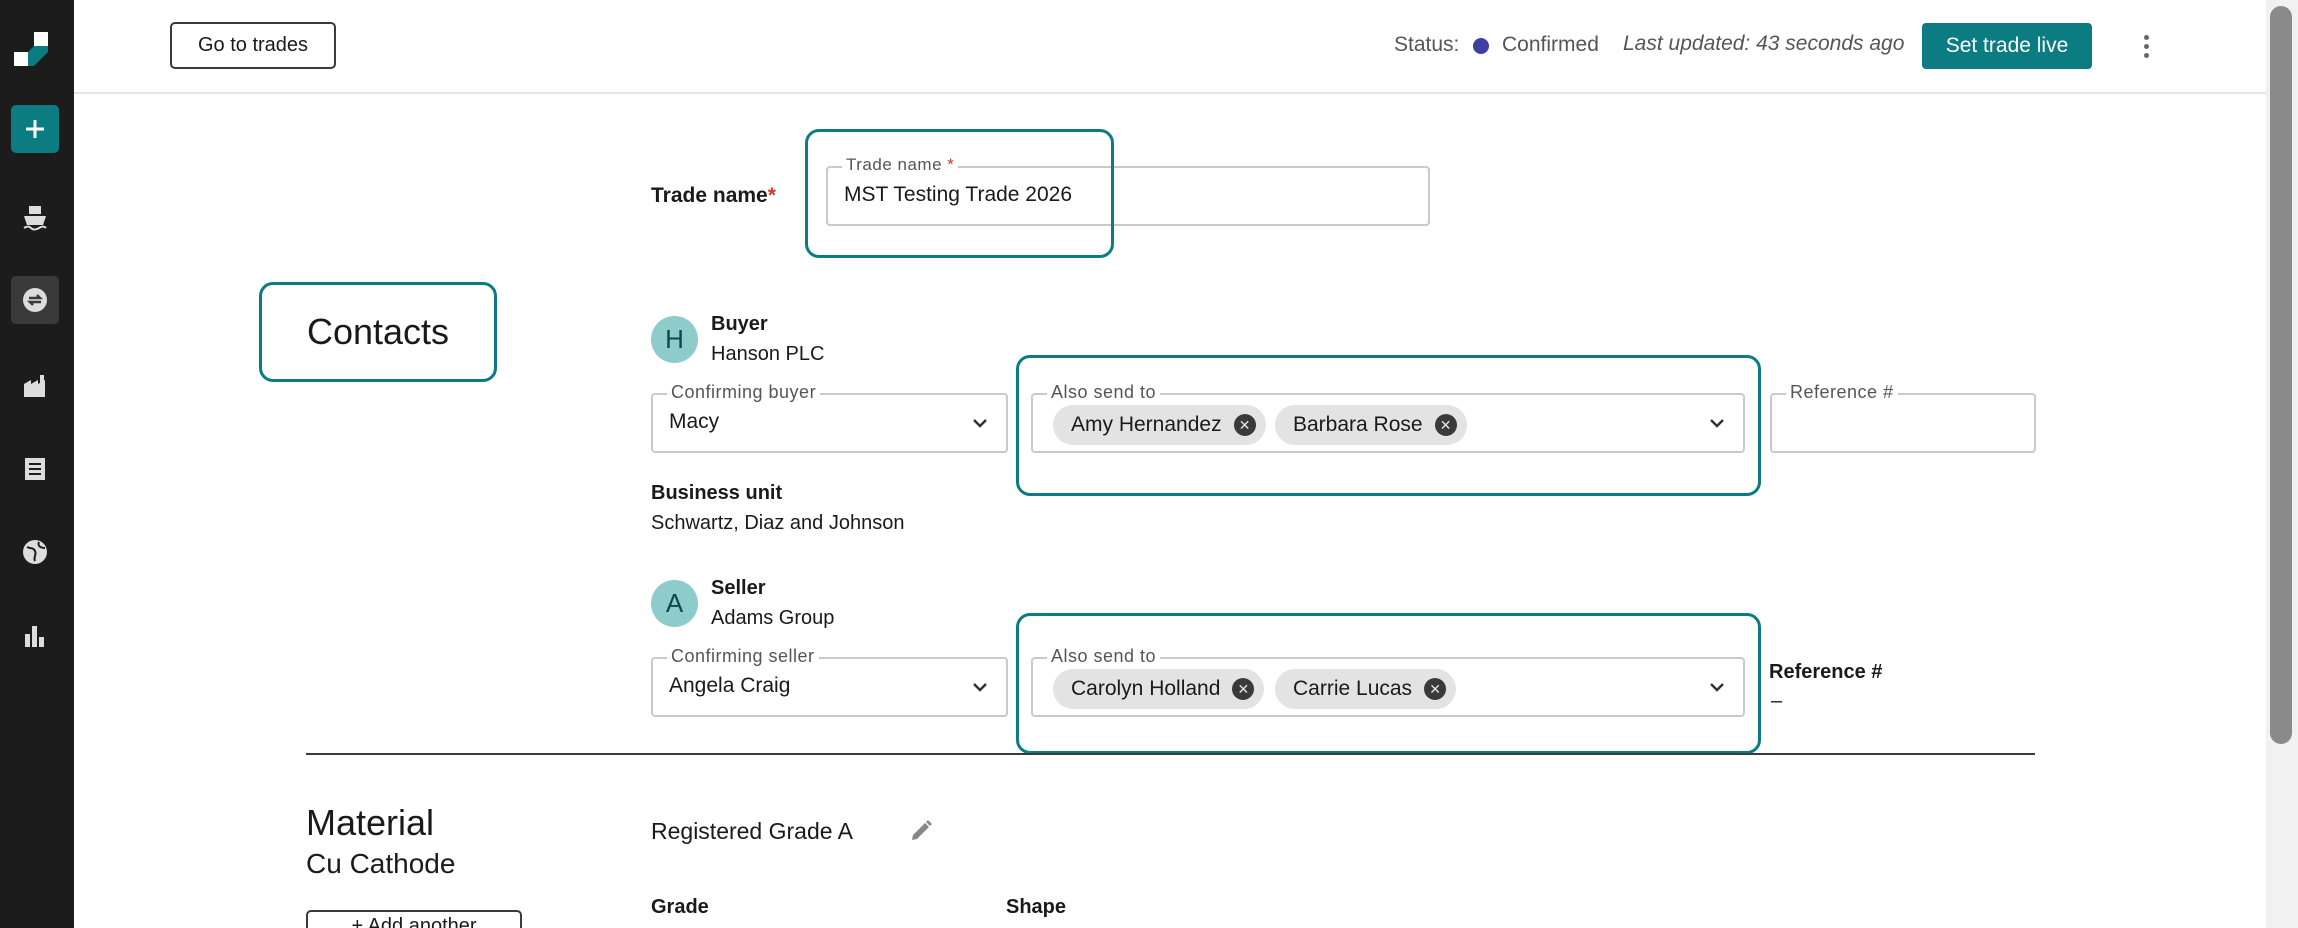  I want to click on shape-label: Shape, so click(1036, 907).